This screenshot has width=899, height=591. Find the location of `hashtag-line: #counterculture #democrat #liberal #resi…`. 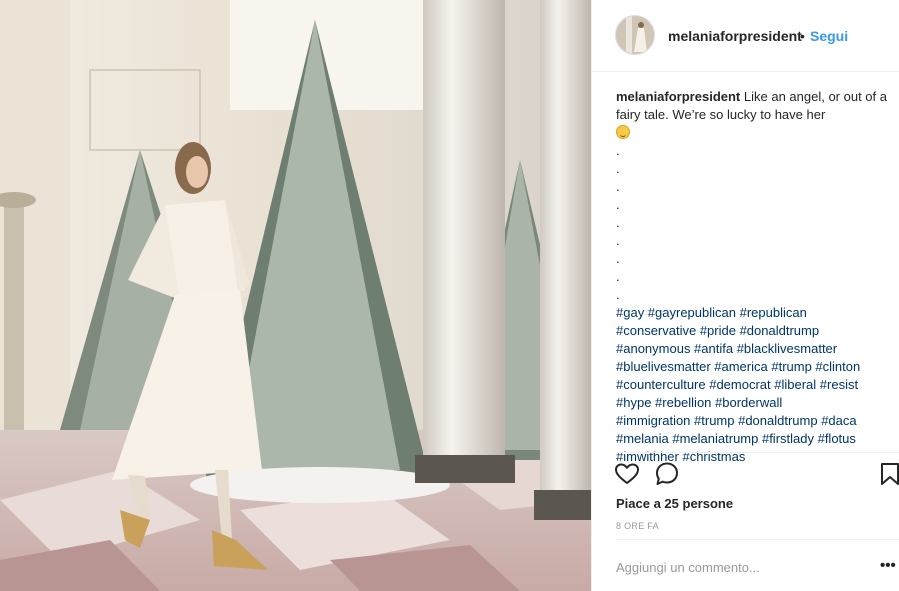

hashtag-line: #counterculture #democrat #liberal #resi… is located at coordinates (737, 384).